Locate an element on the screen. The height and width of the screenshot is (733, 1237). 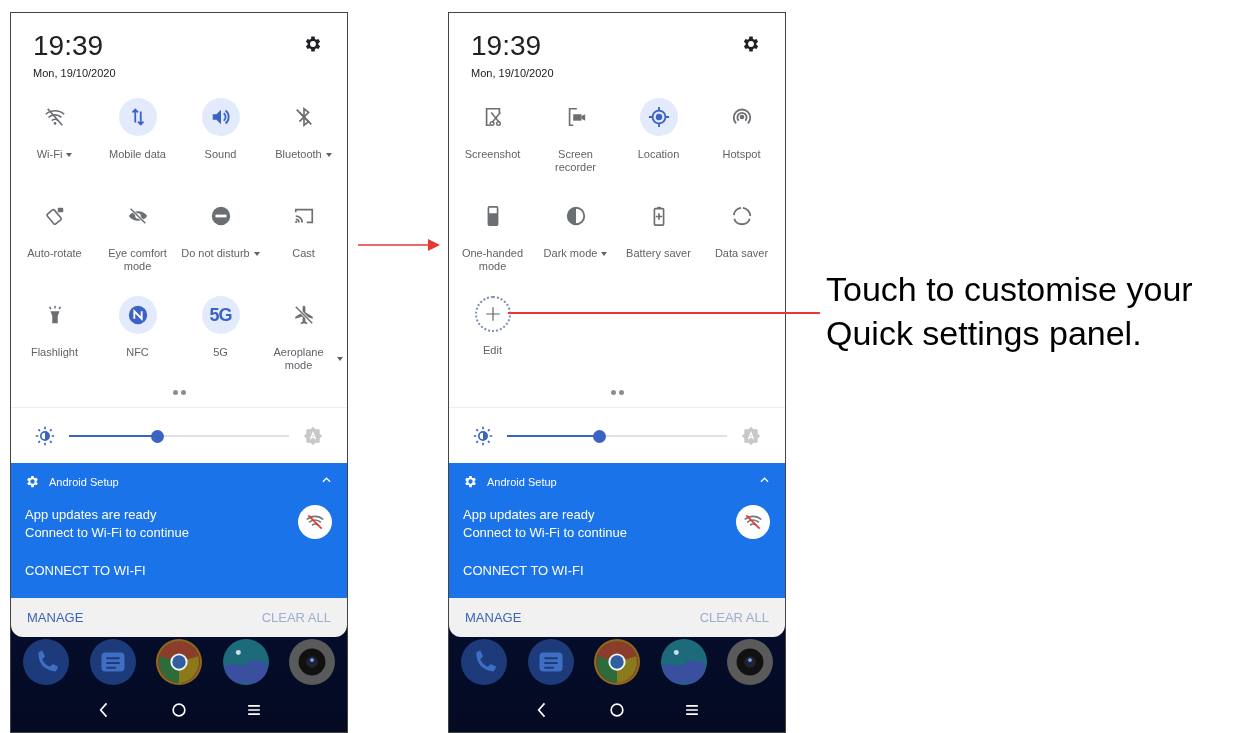
minus-circle-icon is located at coordinates (220, 216).